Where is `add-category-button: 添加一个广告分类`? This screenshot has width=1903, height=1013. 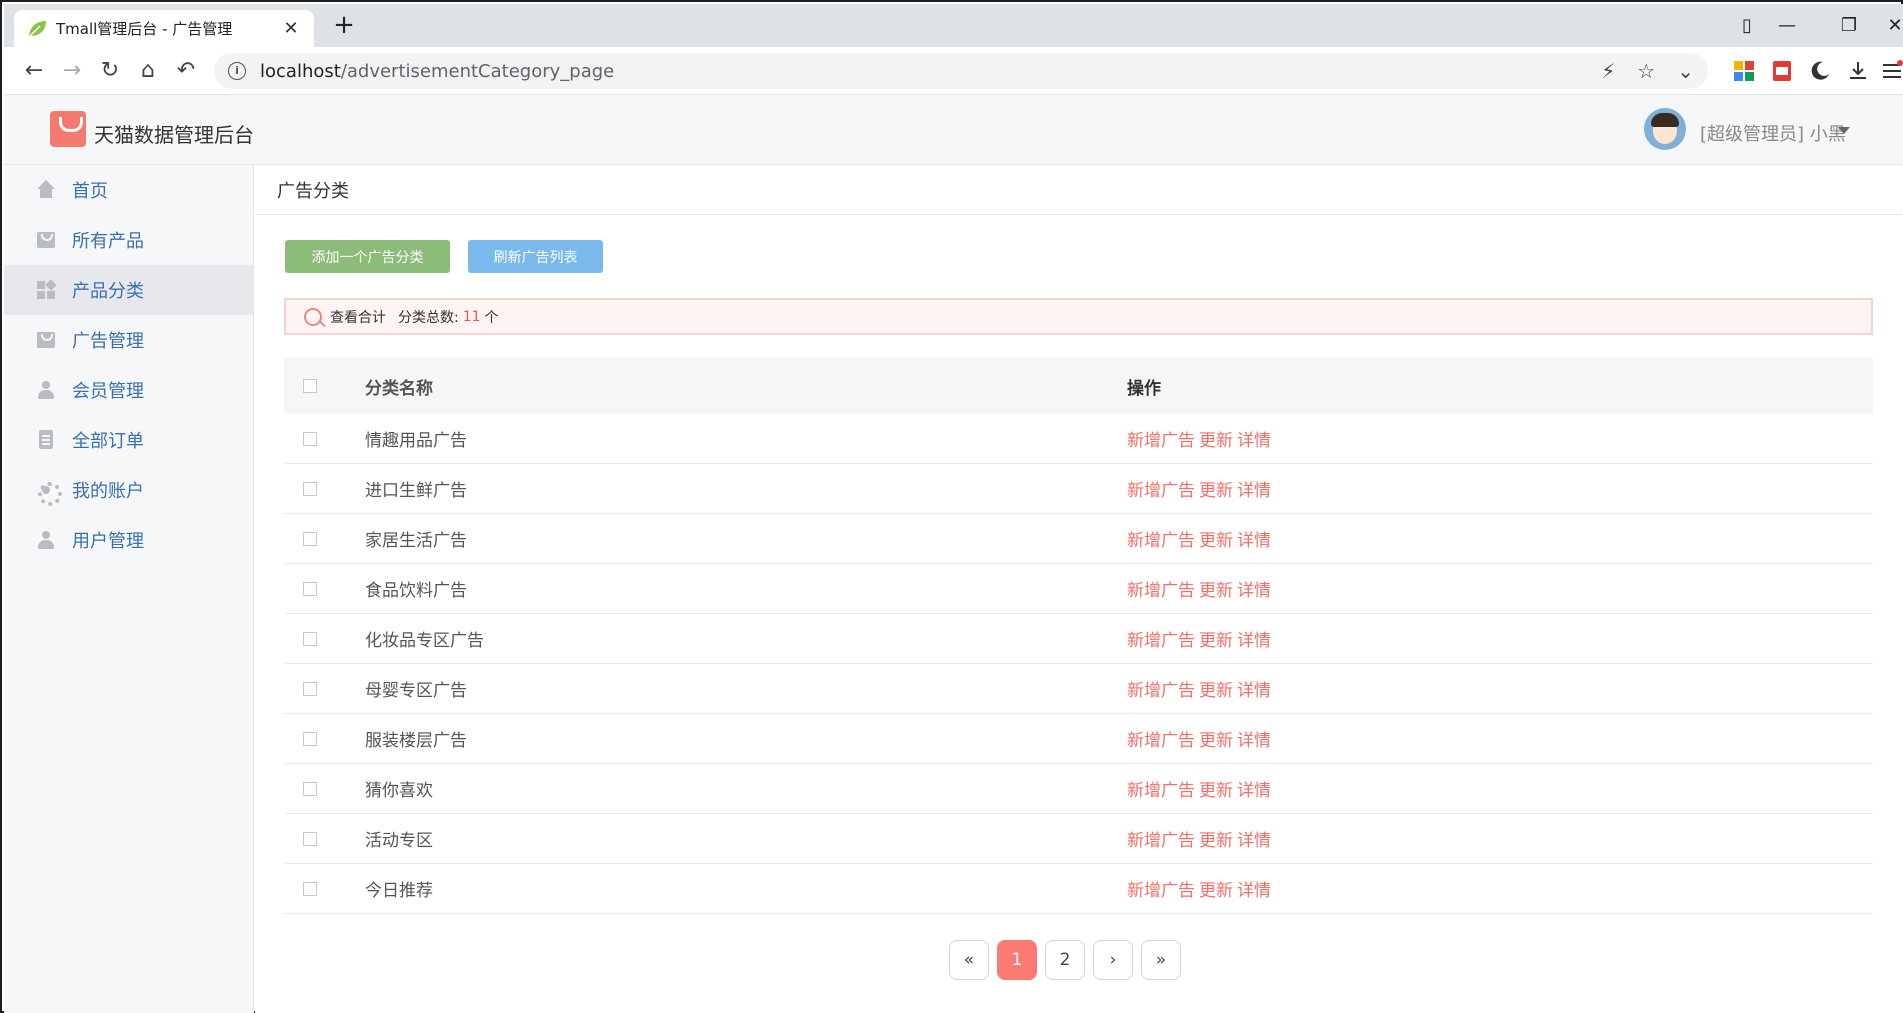 add-category-button: 添加一个广告分类 is located at coordinates (367, 256).